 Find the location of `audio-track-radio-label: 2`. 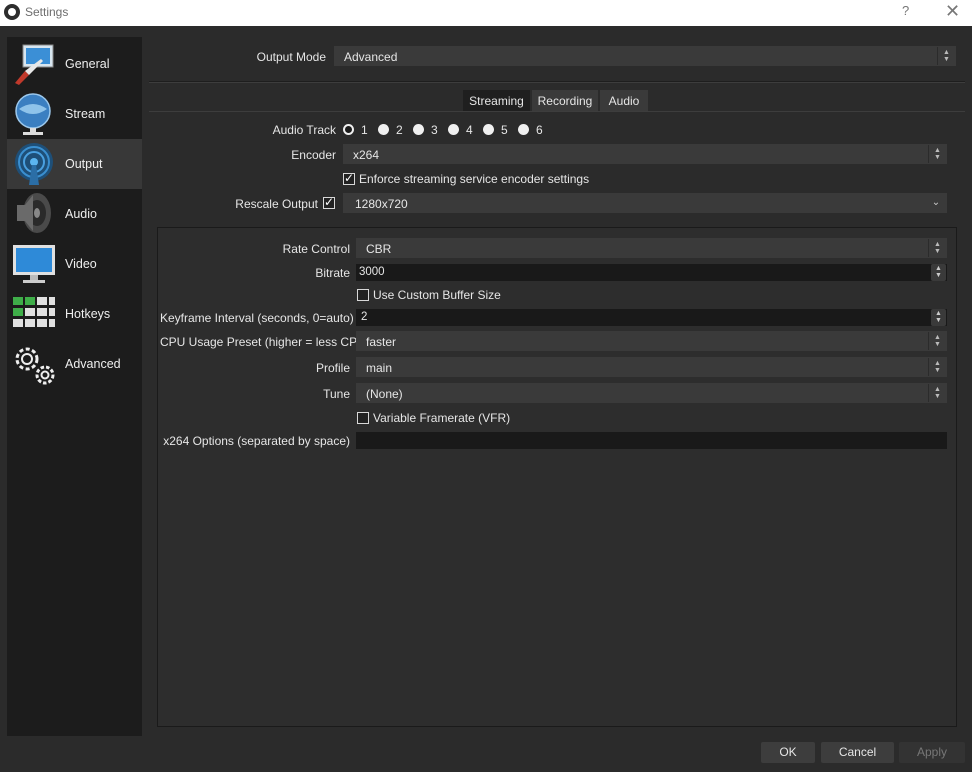

audio-track-radio-label: 2 is located at coordinates (399, 130).